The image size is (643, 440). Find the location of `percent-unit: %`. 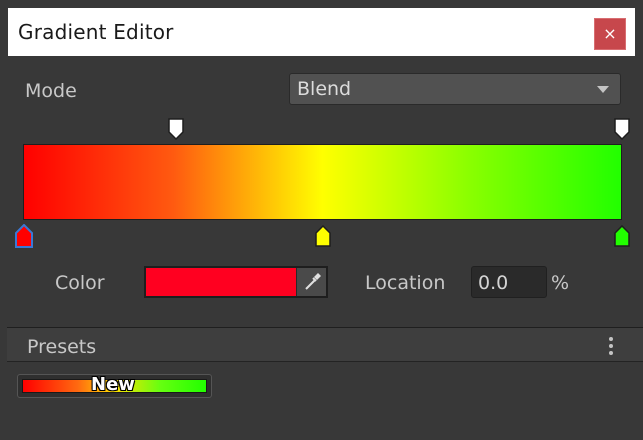

percent-unit: % is located at coordinates (560, 283).